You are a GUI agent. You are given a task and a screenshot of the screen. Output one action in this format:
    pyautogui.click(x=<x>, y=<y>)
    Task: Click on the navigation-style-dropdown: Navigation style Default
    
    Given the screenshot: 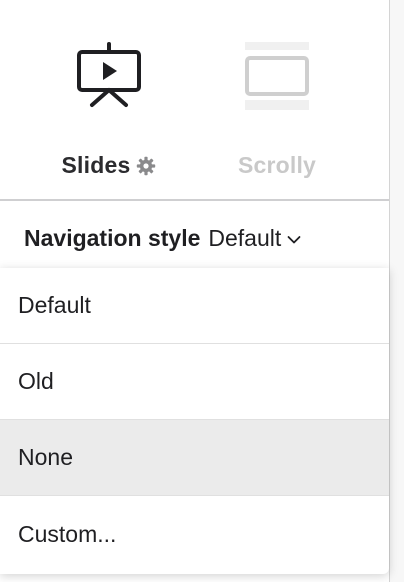 What is the action you would take?
    pyautogui.click(x=162, y=238)
    